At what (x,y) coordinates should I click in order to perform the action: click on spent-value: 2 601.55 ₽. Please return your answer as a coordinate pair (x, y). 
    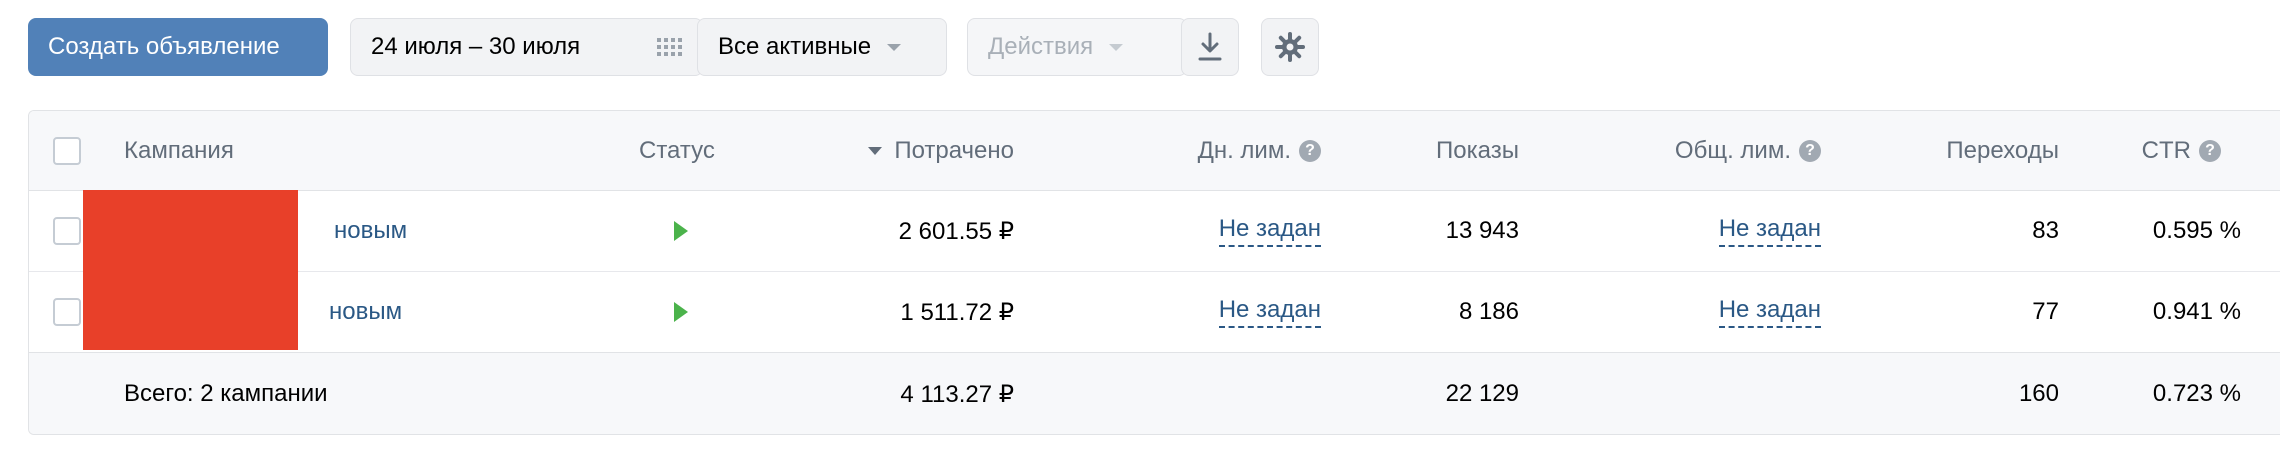
    Looking at the image, I should click on (956, 231).